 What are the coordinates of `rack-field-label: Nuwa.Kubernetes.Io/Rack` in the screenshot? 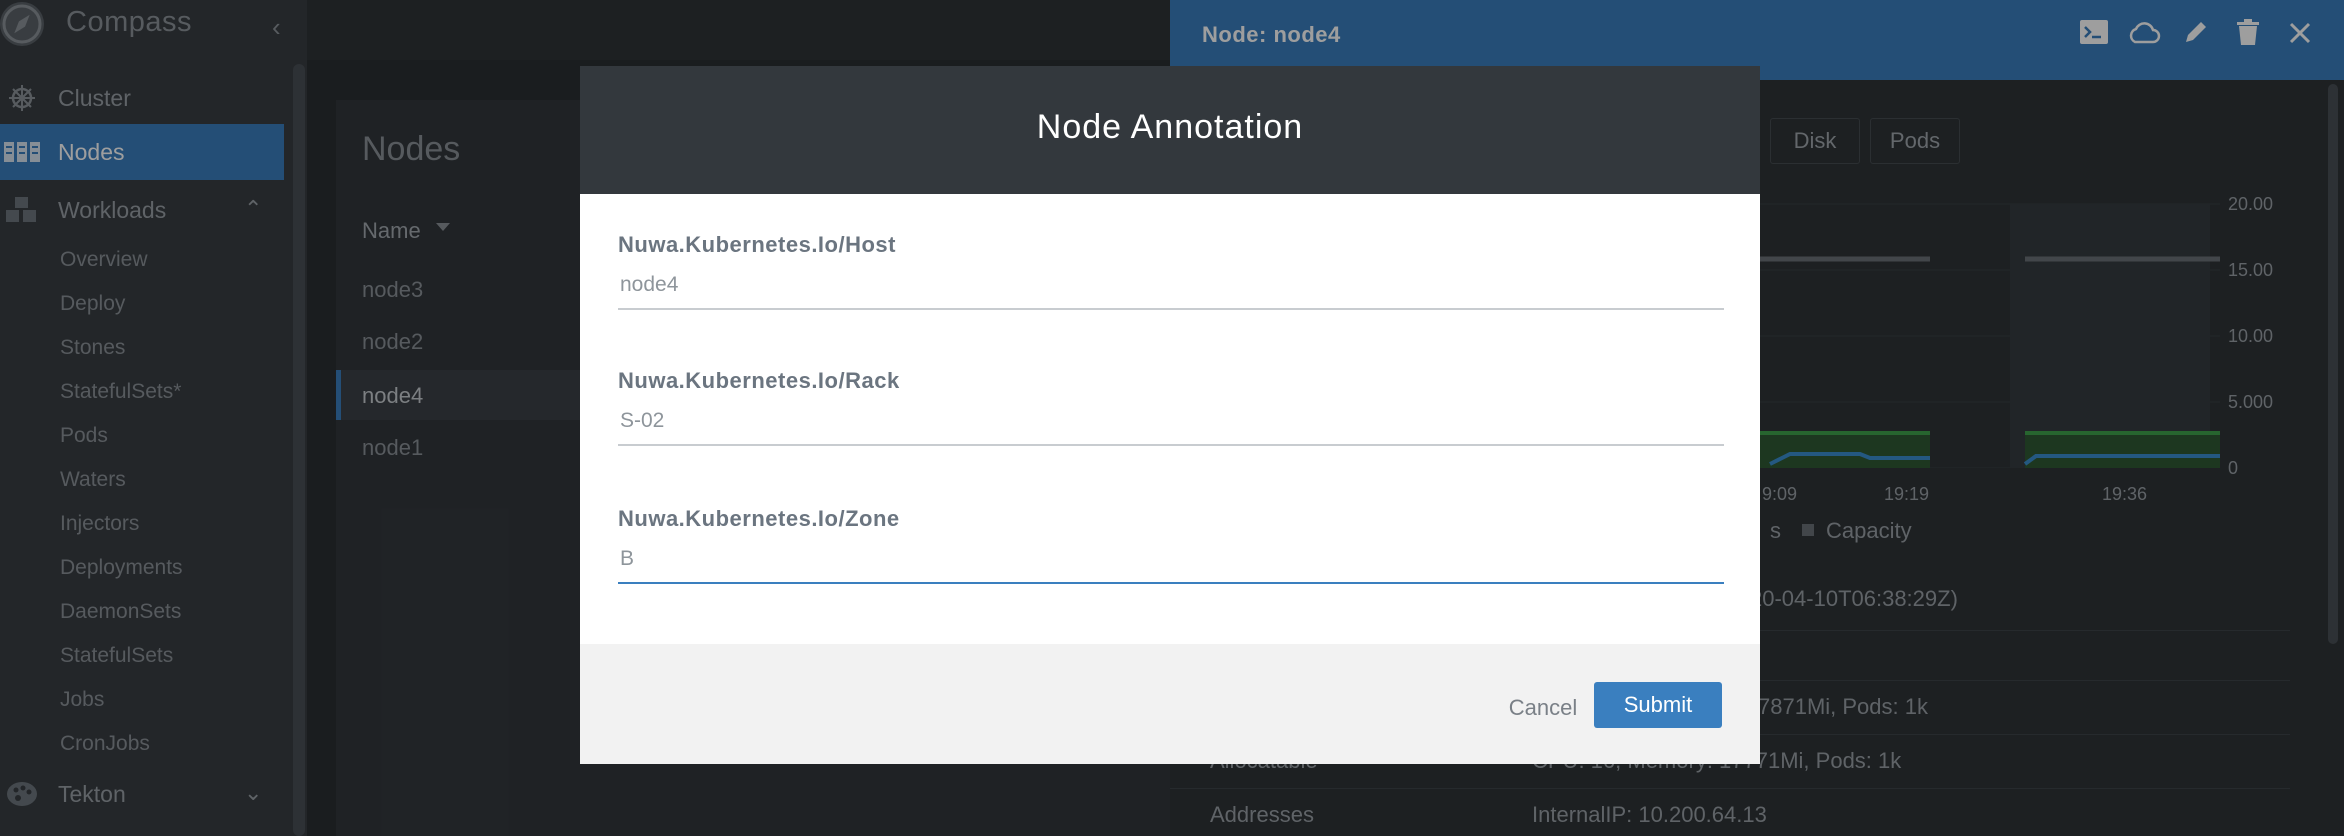 It's located at (759, 380).